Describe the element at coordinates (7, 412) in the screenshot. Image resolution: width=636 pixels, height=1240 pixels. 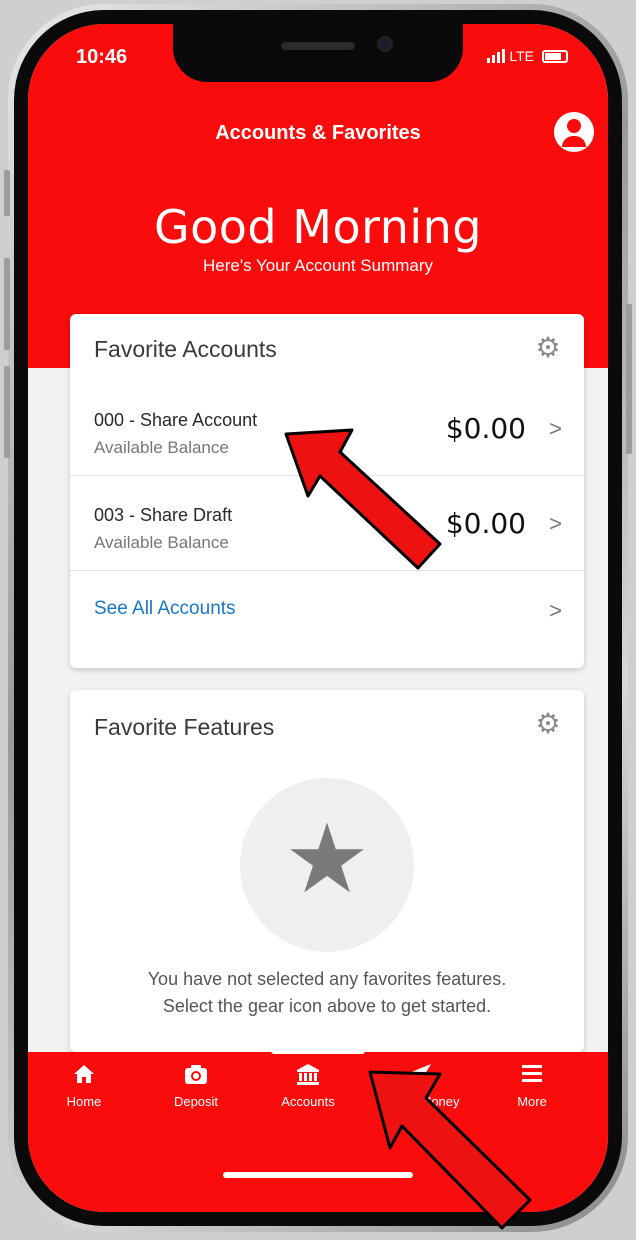
I see `volume-down-button` at that location.